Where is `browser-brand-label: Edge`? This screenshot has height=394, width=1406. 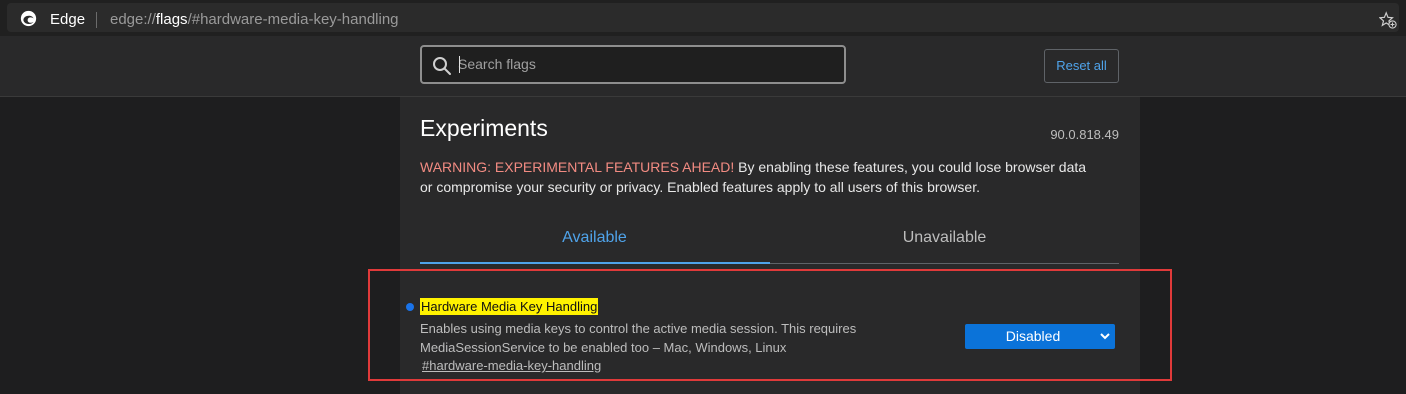
browser-brand-label: Edge is located at coordinates (68, 19).